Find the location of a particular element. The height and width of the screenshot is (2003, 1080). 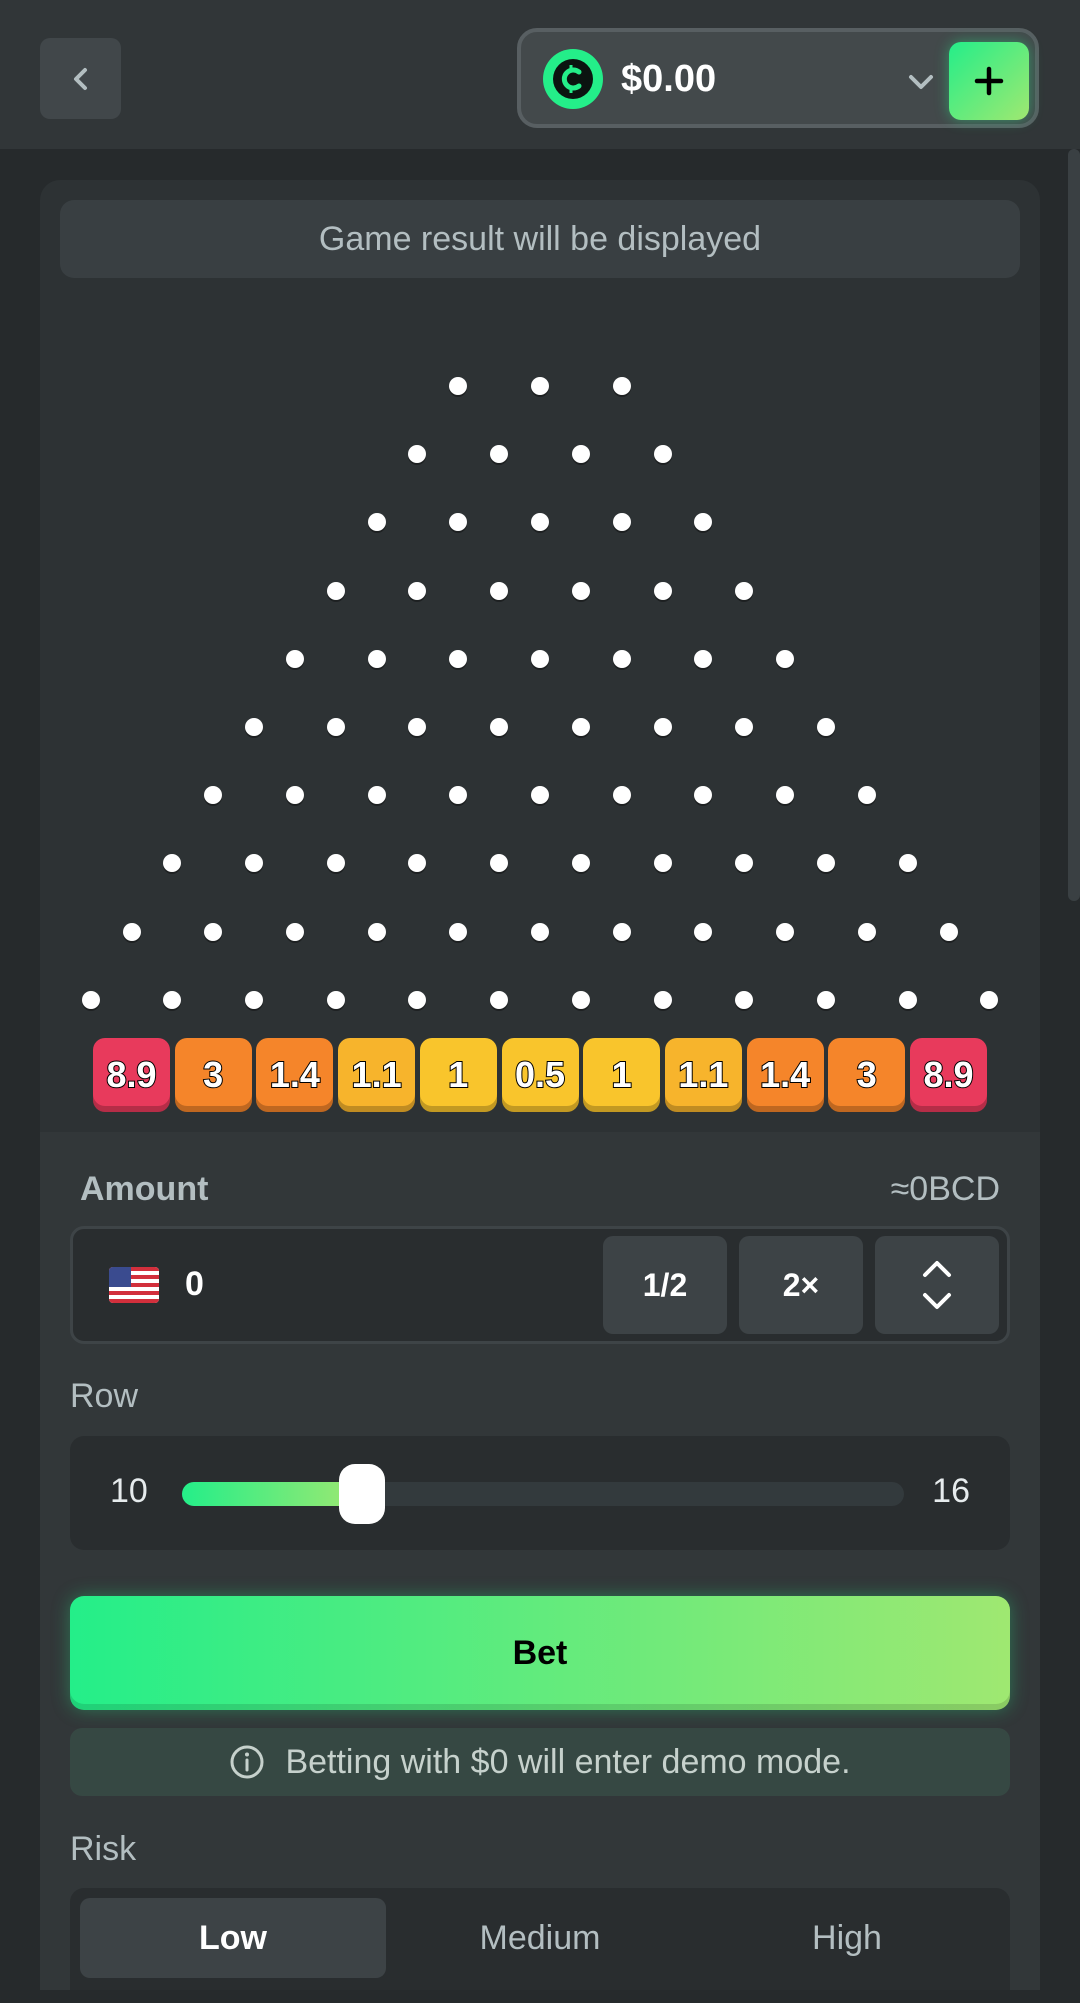

amount-label: Amount is located at coordinates (144, 1189).